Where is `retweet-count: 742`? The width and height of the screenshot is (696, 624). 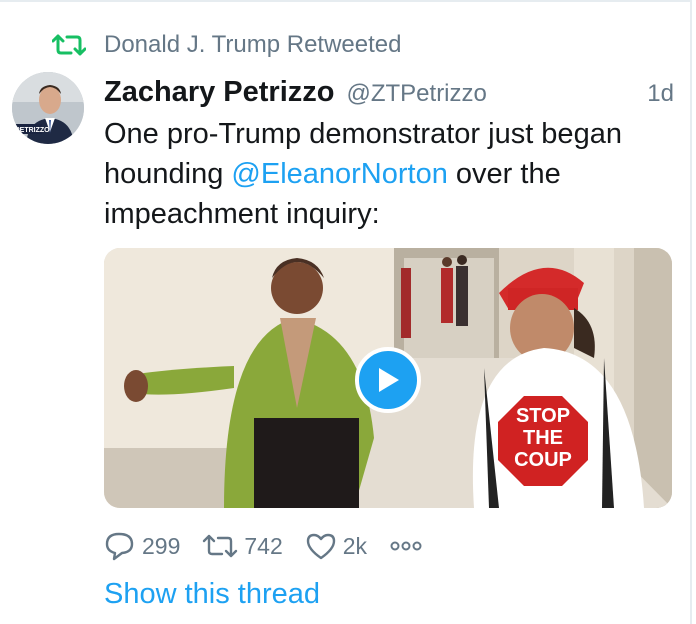 retweet-count: 742 is located at coordinates (263, 545).